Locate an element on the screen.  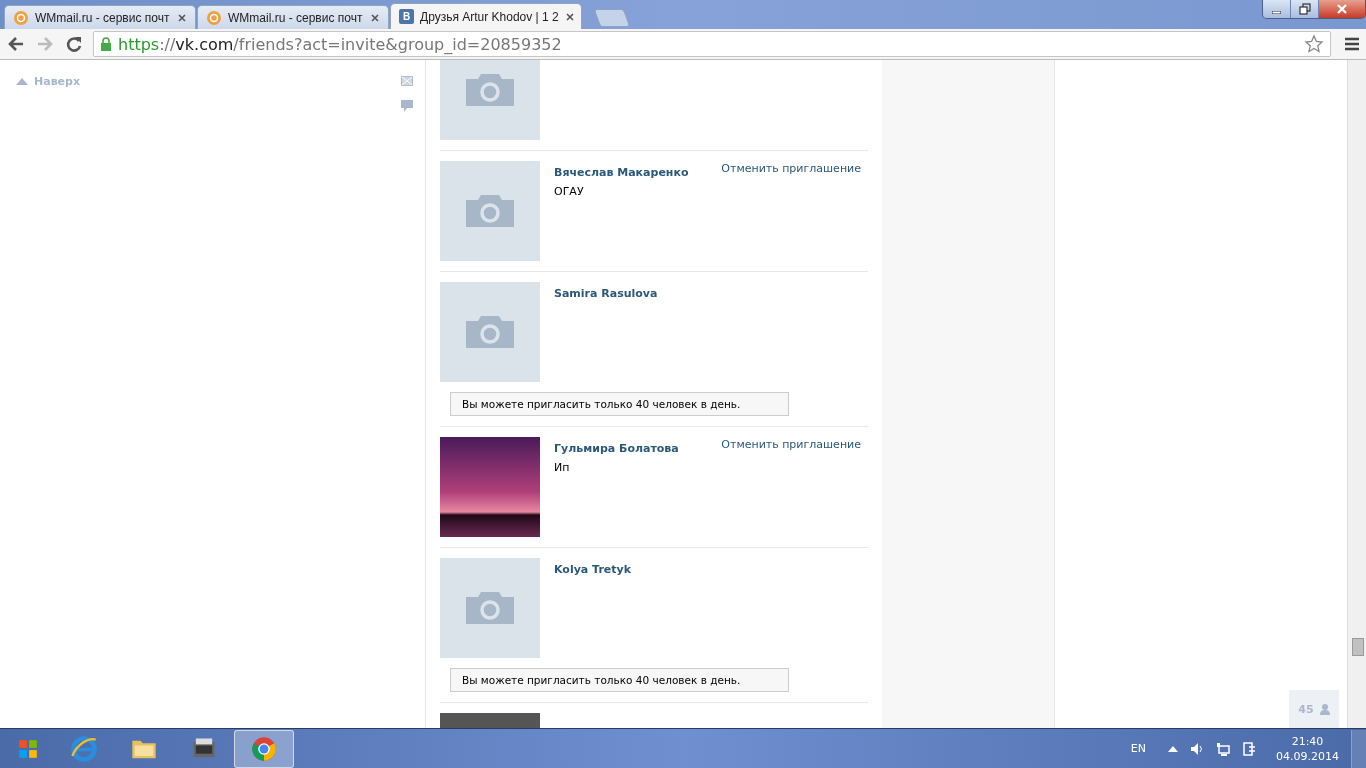
network-icon is located at coordinates (1223, 748).